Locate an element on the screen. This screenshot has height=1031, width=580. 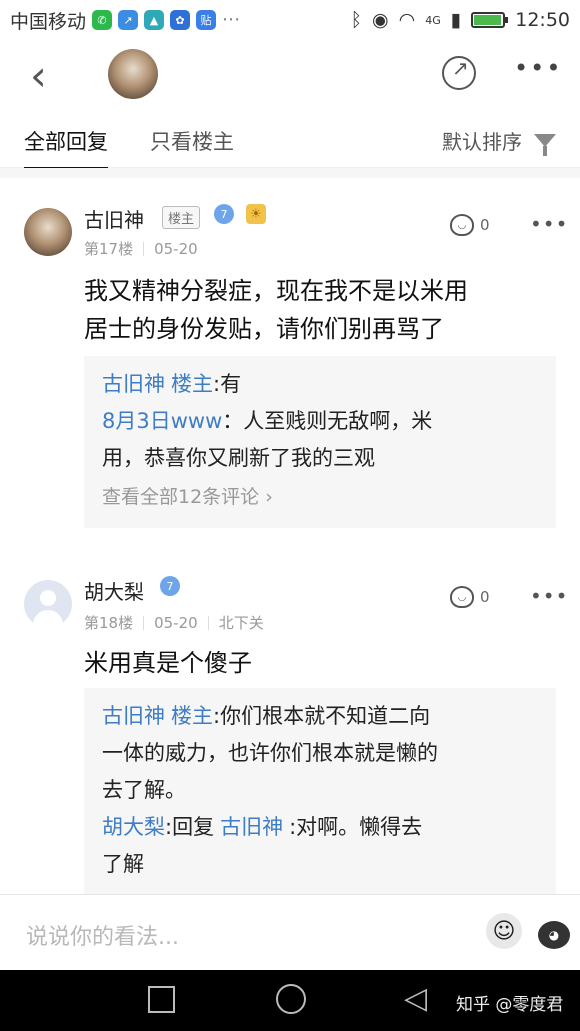
sub-reply-continuation: 一体的威力，也许你们根本就是懒的 is located at coordinates (270, 753).